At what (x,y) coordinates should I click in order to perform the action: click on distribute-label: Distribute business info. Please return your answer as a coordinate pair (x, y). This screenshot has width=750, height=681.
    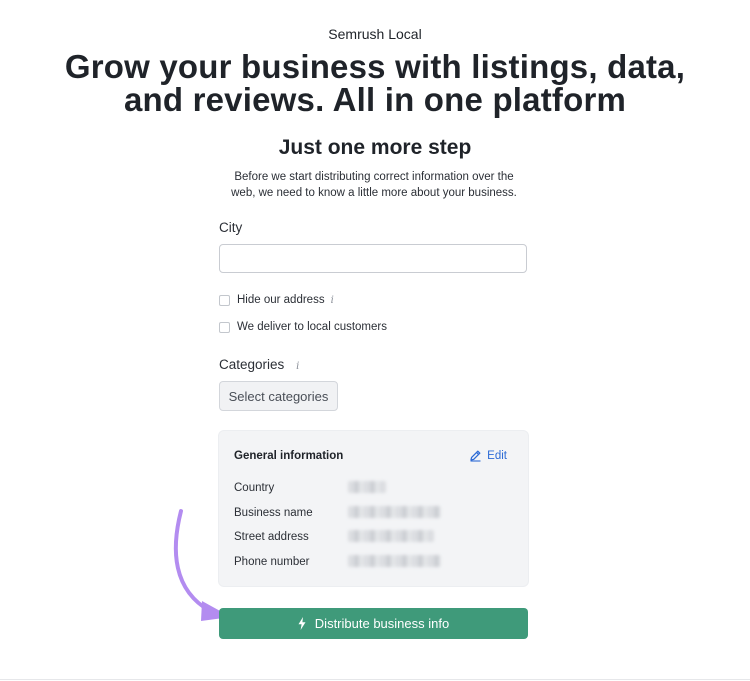
    Looking at the image, I should click on (382, 623).